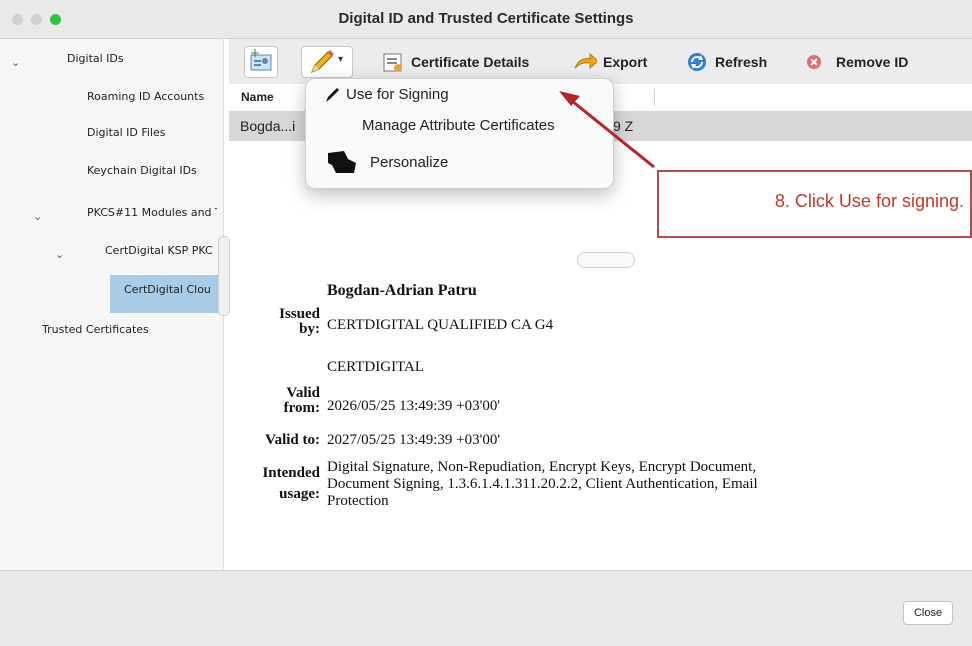 The image size is (972, 646). I want to click on annotation-arrow, so click(607, 130).